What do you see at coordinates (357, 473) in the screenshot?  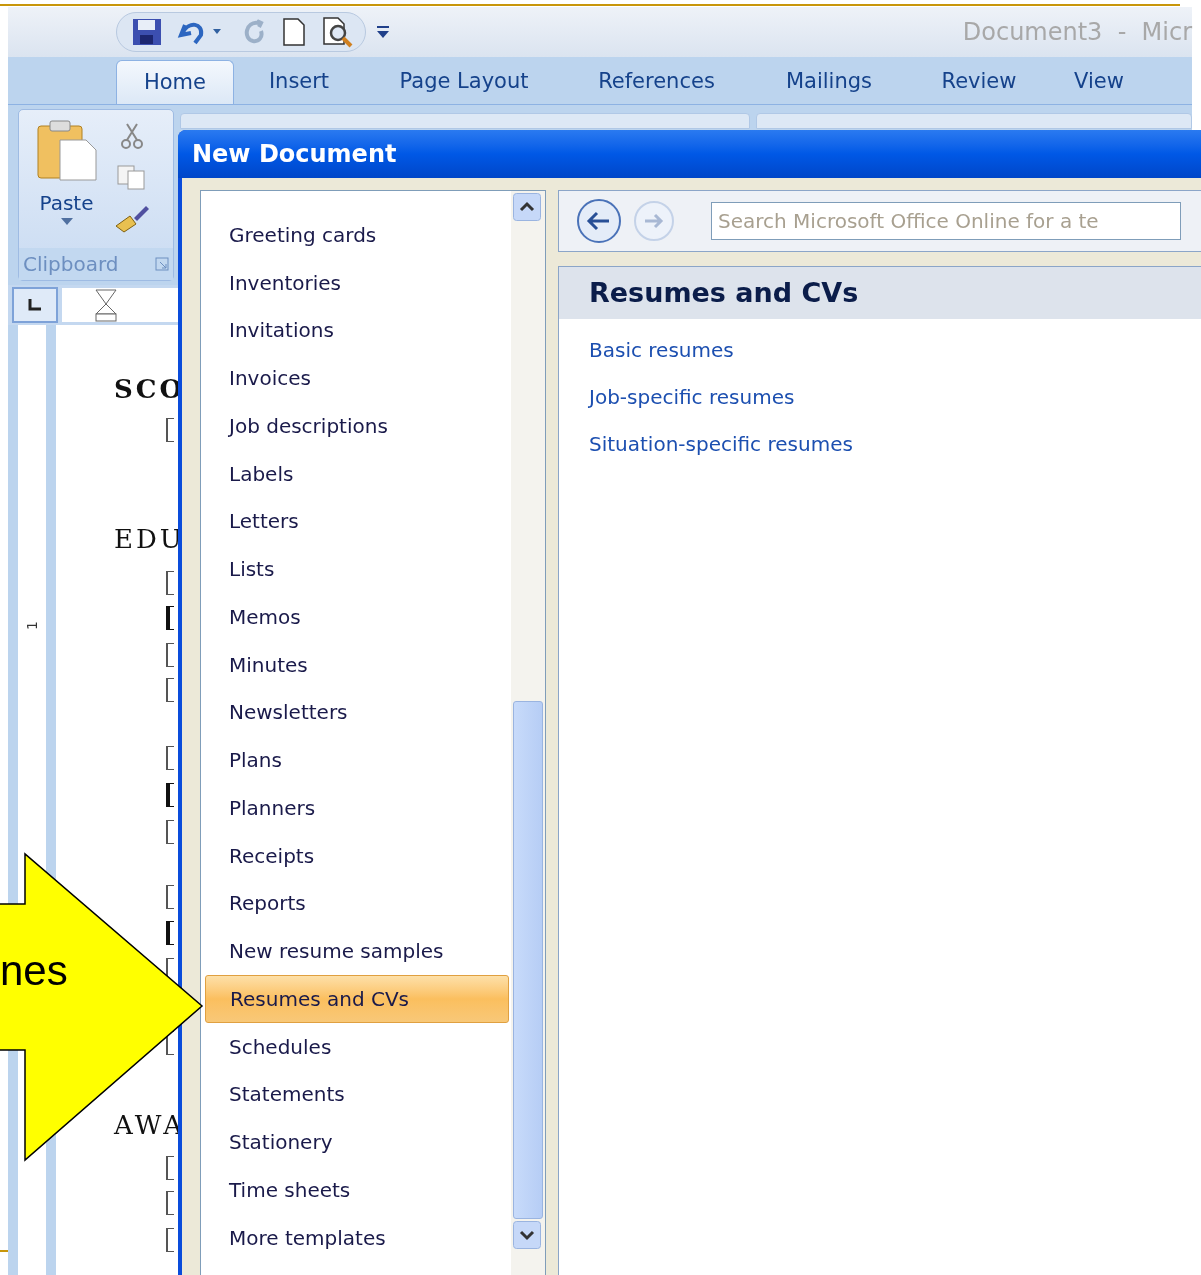 I see `category-item: Labels` at bounding box center [357, 473].